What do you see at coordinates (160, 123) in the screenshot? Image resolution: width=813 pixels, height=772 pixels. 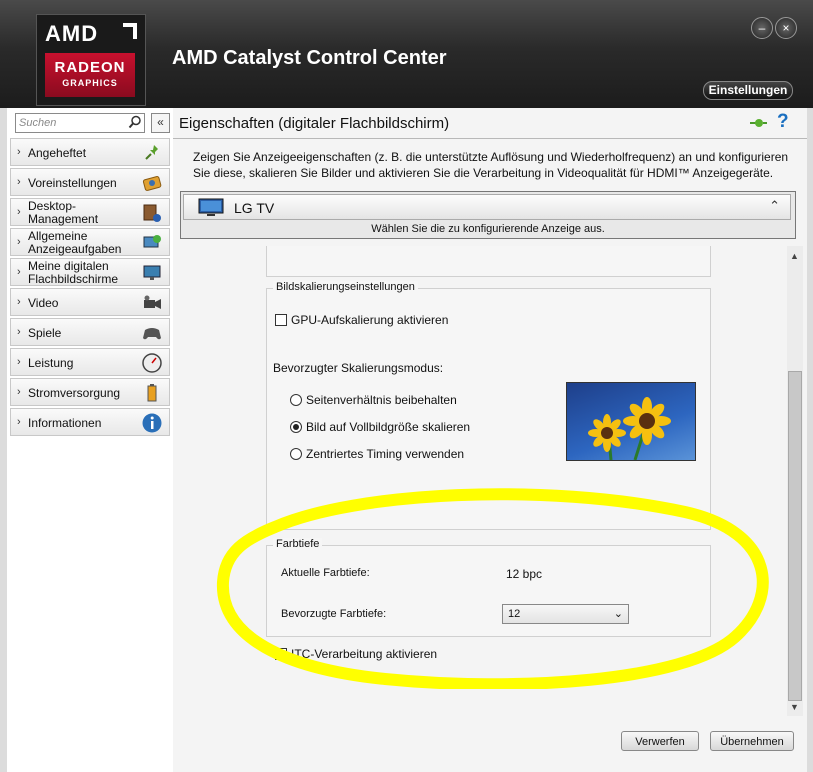 I see `collapse-sidebar-button: «` at bounding box center [160, 123].